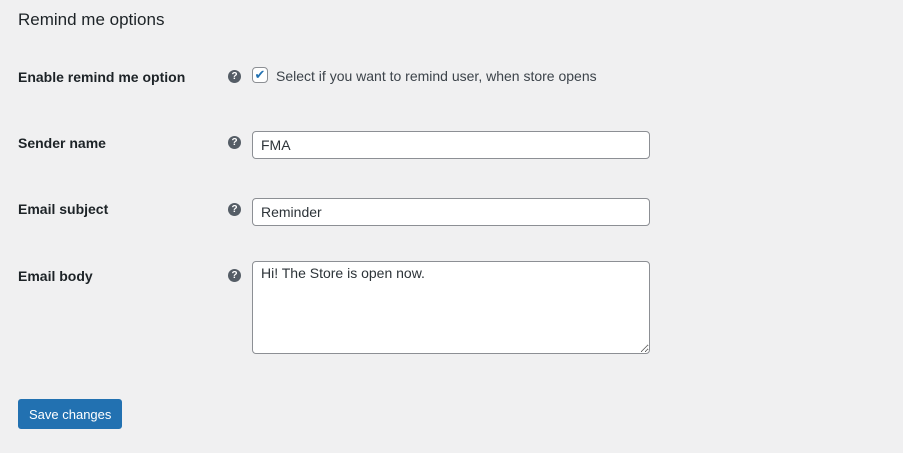  I want to click on body-label: Email body, so click(55, 276).